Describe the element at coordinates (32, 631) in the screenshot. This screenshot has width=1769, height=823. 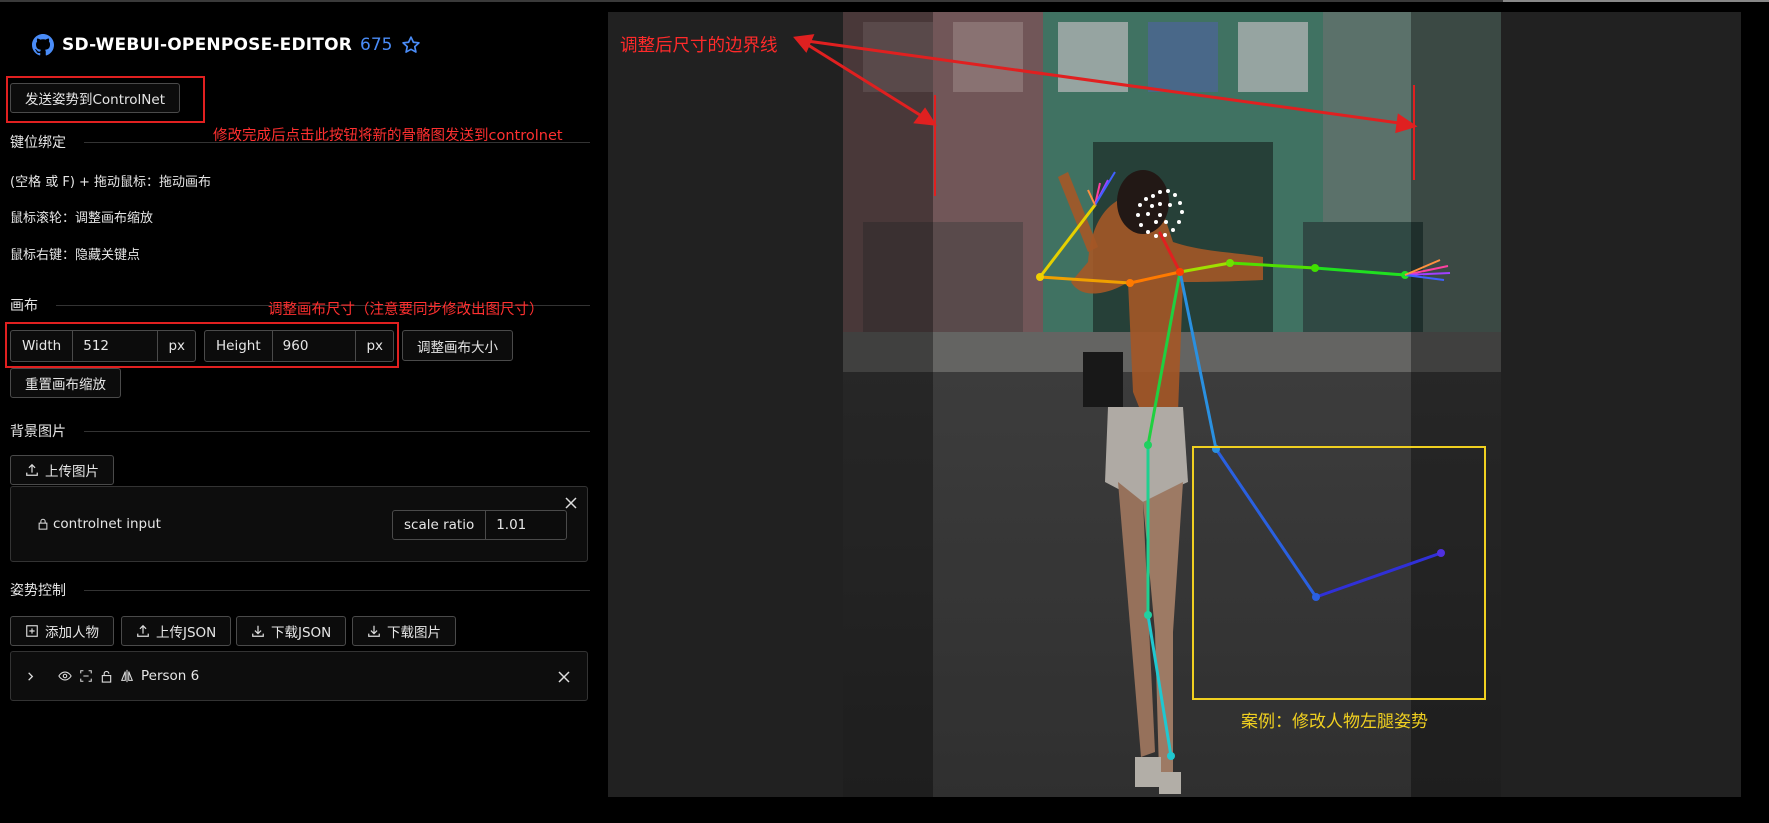
I see `add-icon` at that location.